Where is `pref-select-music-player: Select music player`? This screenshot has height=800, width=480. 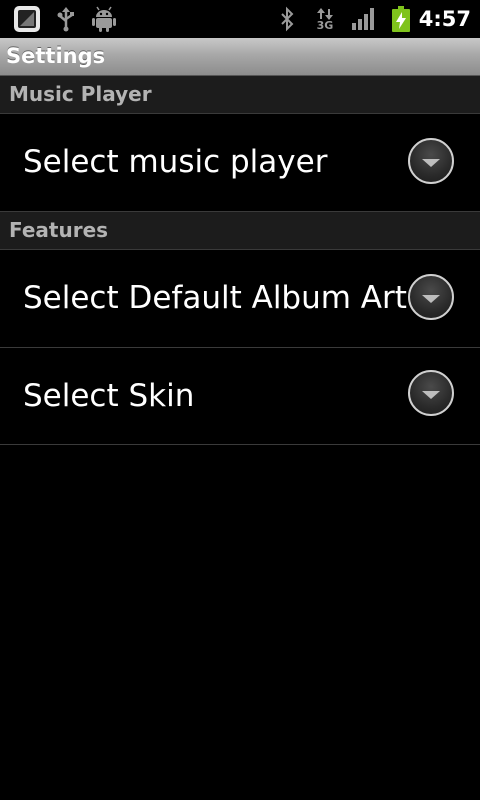
pref-select-music-player: Select music player is located at coordinates (240, 163).